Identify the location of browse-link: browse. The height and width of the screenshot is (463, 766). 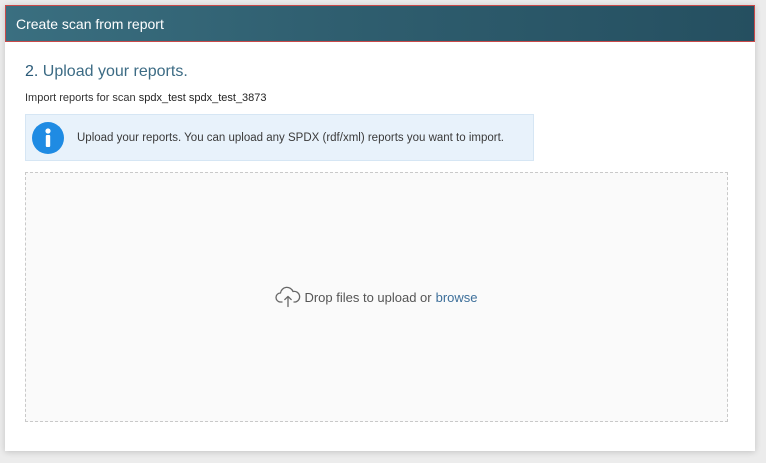
(457, 297).